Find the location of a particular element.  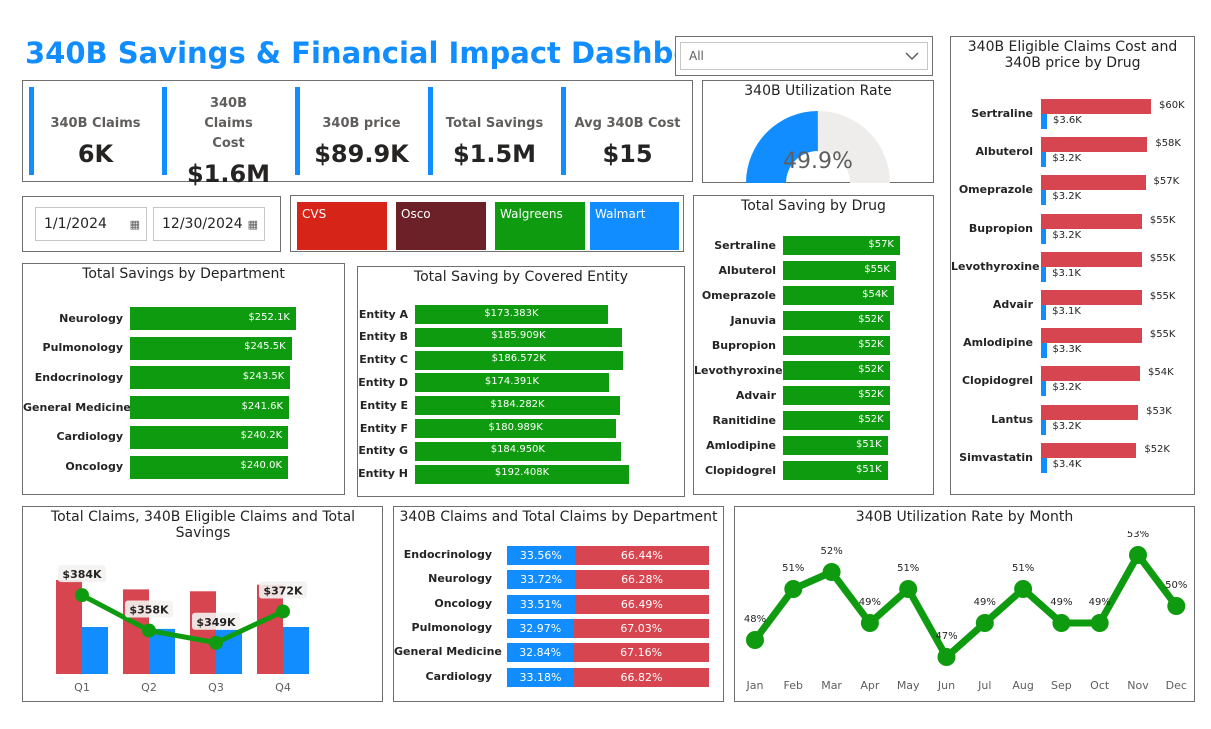

data-label: $3.2K is located at coordinates (1067, 426).